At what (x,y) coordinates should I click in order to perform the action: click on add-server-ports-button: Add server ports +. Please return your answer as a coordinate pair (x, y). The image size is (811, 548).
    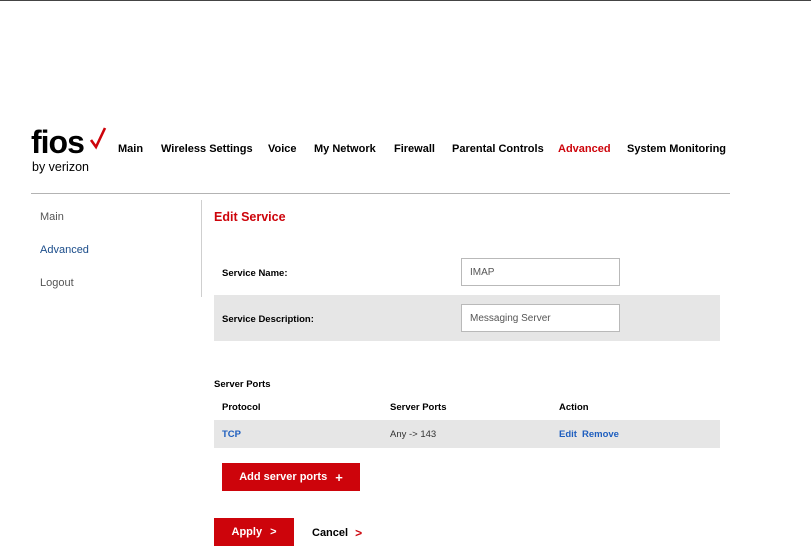
    Looking at the image, I should click on (291, 477).